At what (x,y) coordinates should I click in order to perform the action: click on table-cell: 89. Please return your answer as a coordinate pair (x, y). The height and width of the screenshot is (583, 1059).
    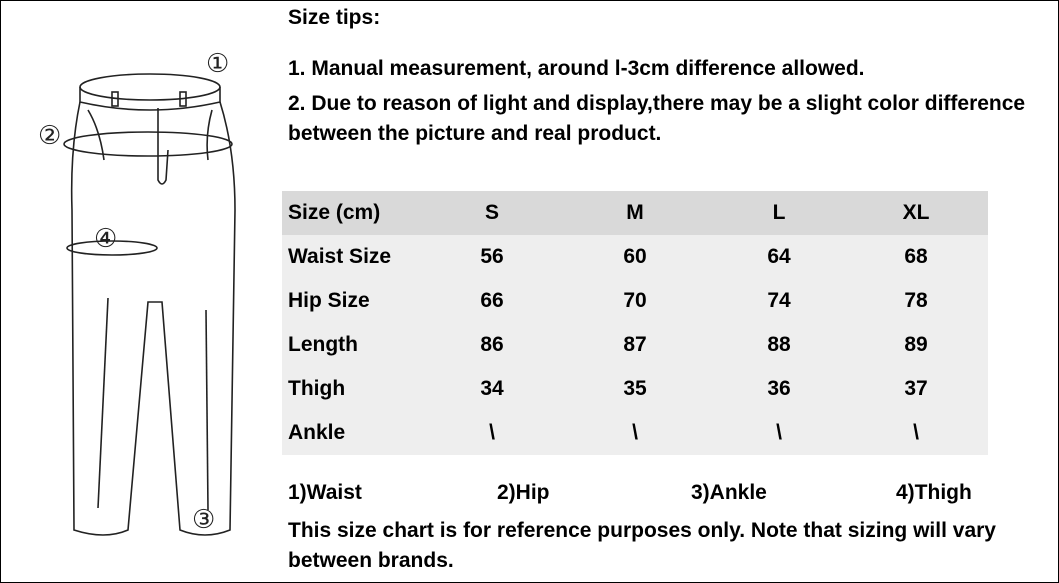
    Looking at the image, I should click on (916, 345).